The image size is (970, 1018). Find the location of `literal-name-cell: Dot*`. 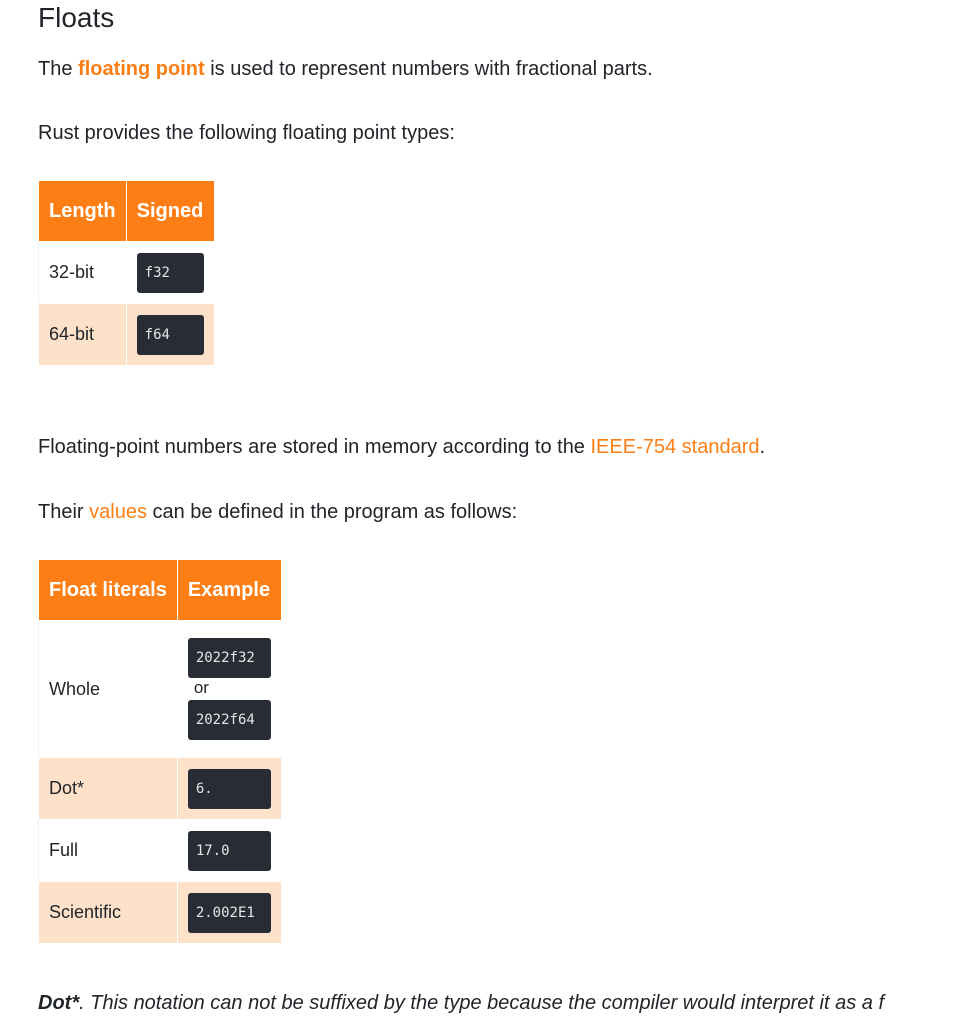

literal-name-cell: Dot* is located at coordinates (108, 788).